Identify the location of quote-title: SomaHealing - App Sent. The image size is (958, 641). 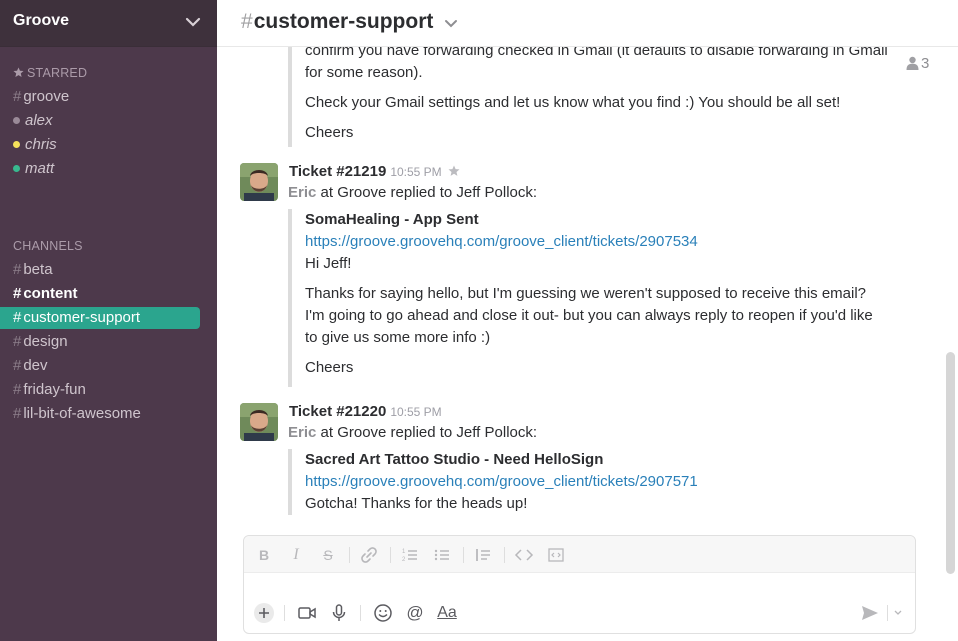
(392, 219).